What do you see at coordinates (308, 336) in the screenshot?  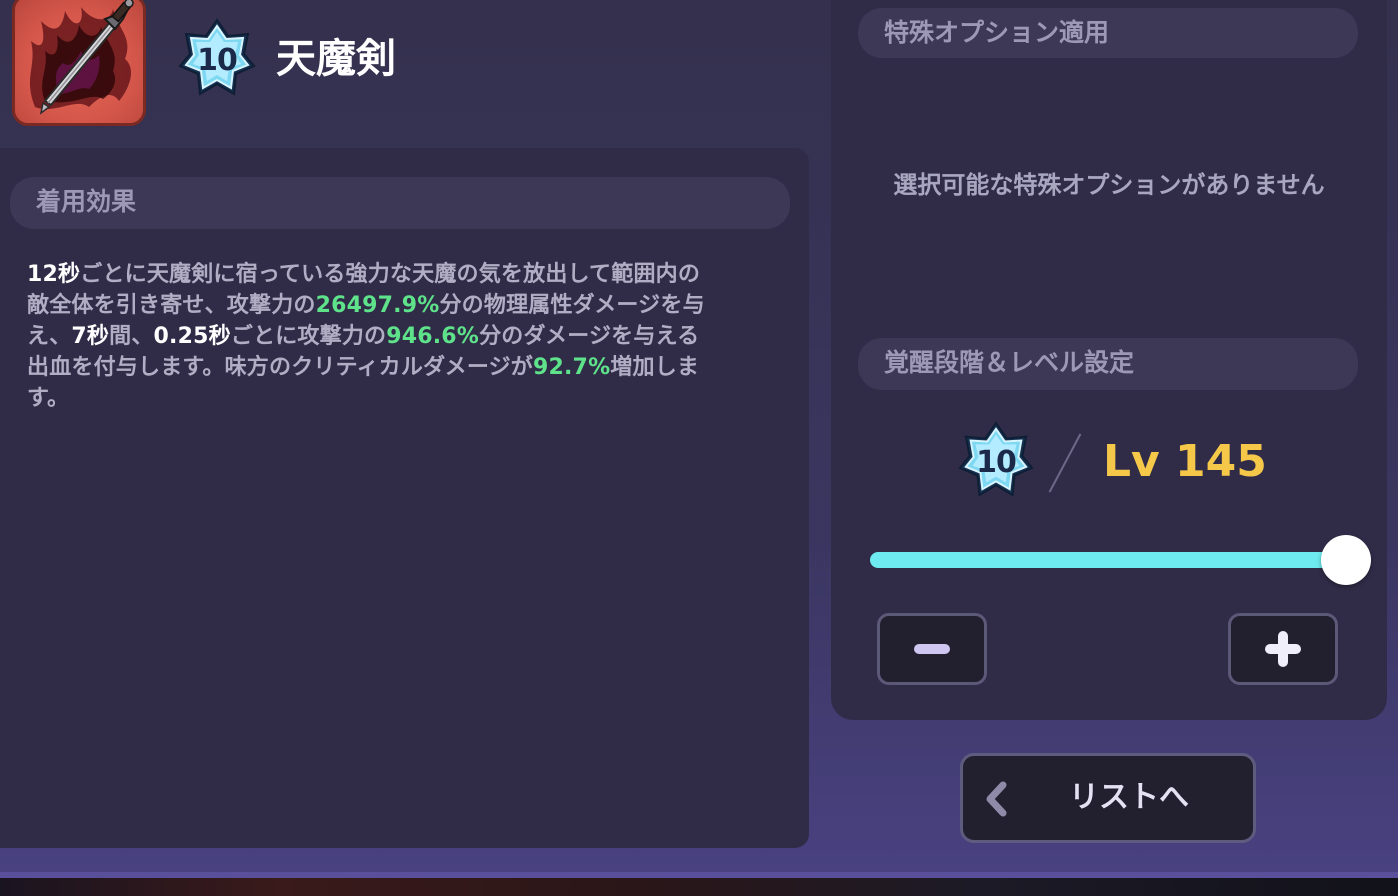 I see `effect-text-segment: ごとに攻撃力の` at bounding box center [308, 336].